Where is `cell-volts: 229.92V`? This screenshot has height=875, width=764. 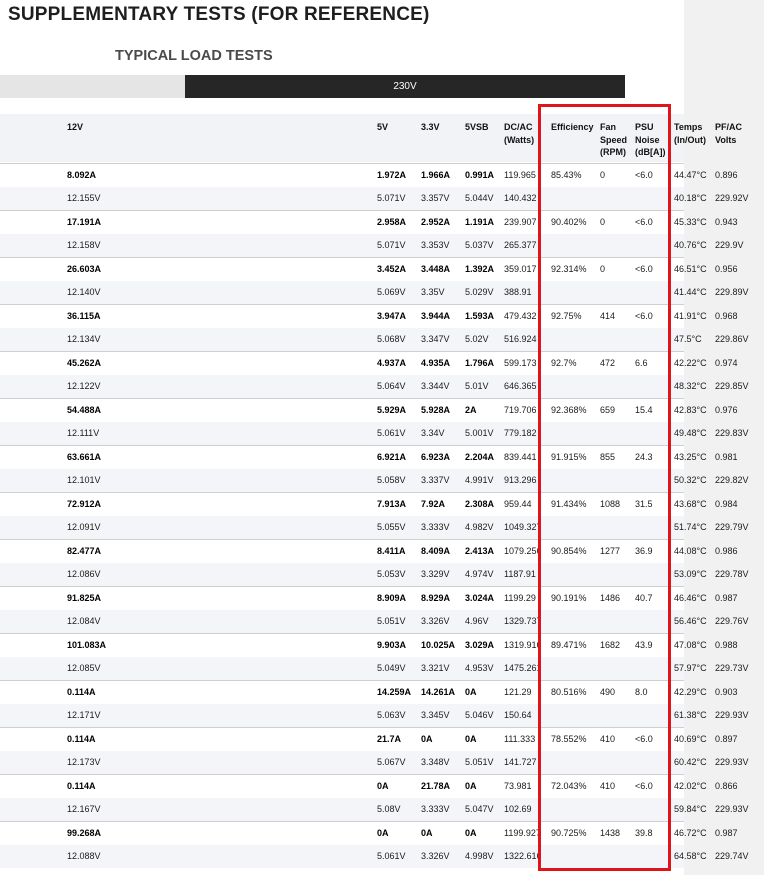 cell-volts: 229.92V is located at coordinates (732, 197).